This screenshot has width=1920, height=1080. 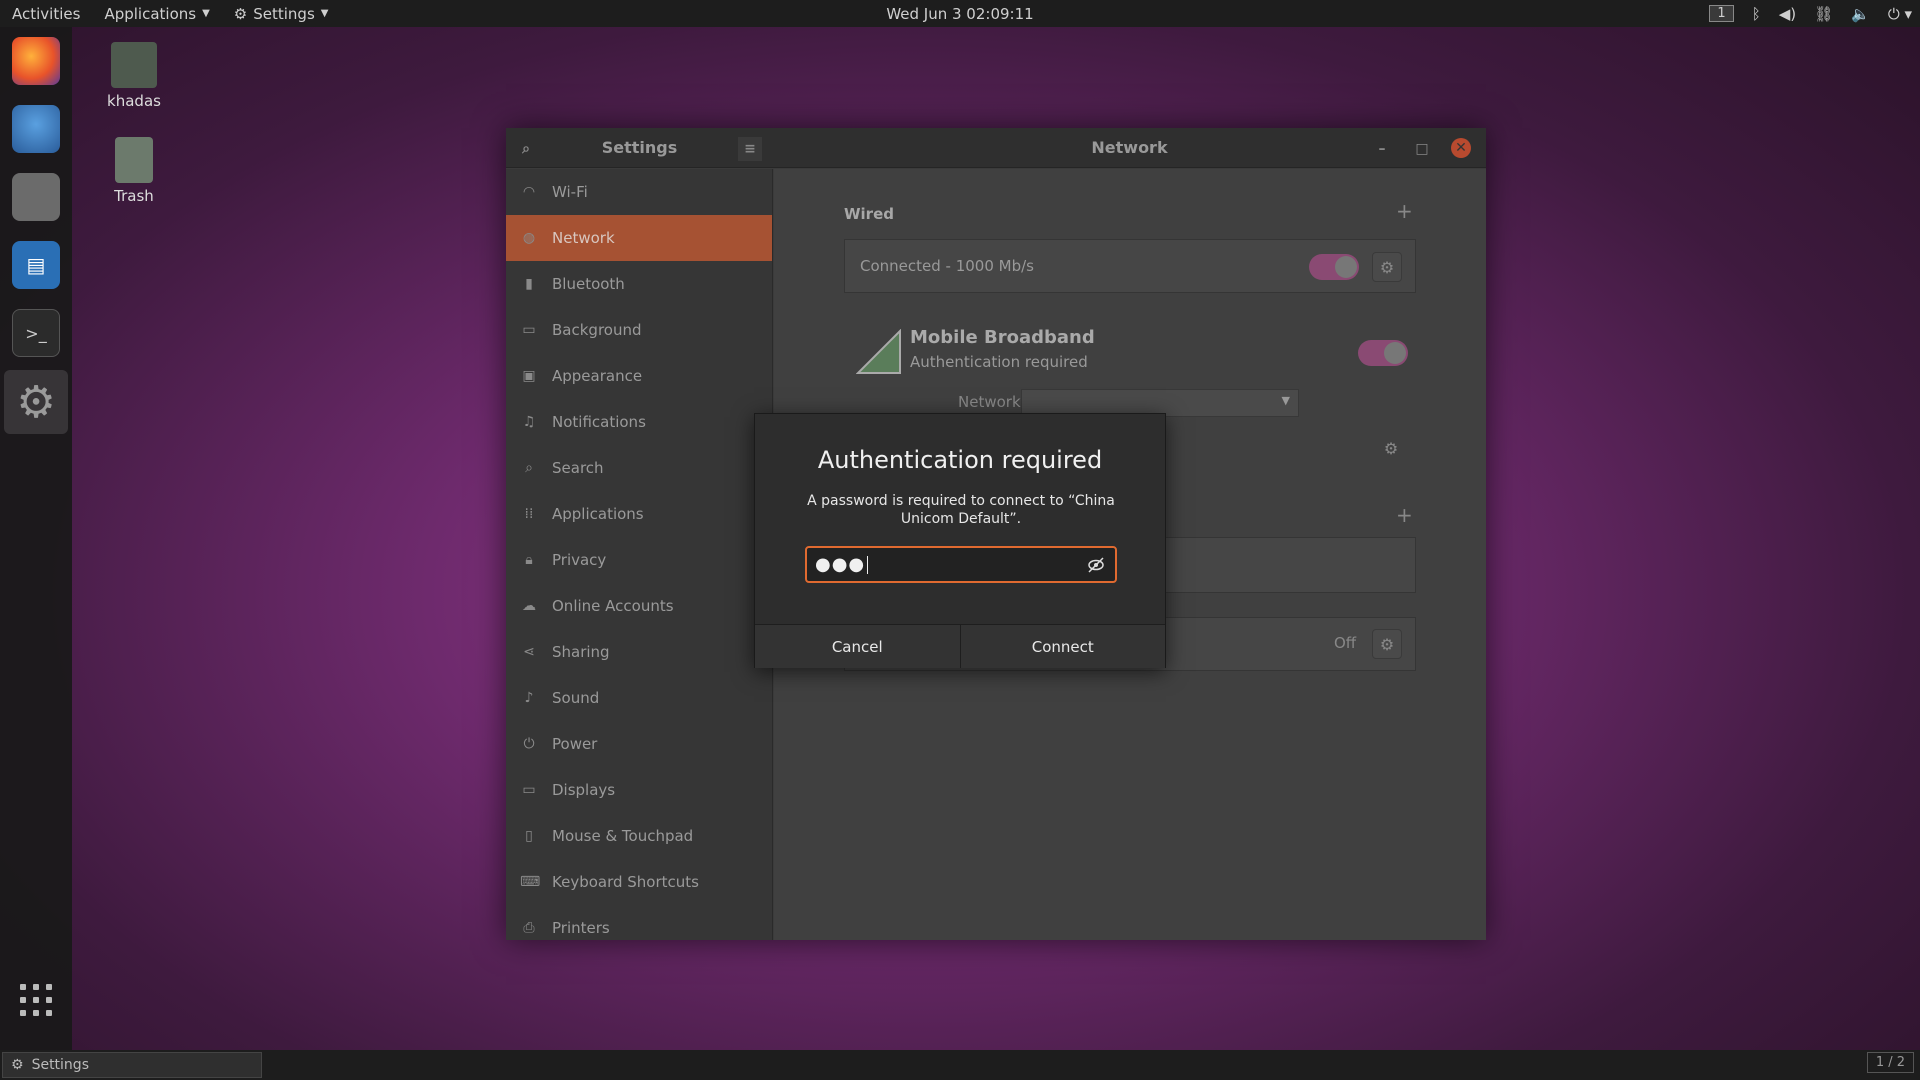 I want to click on taskbar-settings-label: Settings, so click(x=60, y=1065).